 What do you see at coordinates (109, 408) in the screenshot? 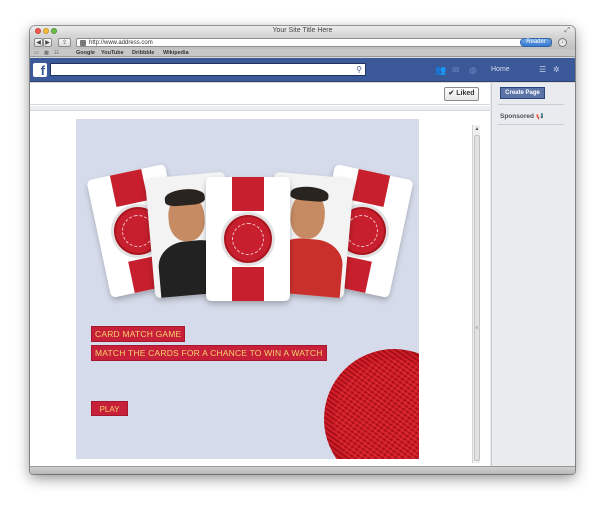
I see `play-button: PLAY` at bounding box center [109, 408].